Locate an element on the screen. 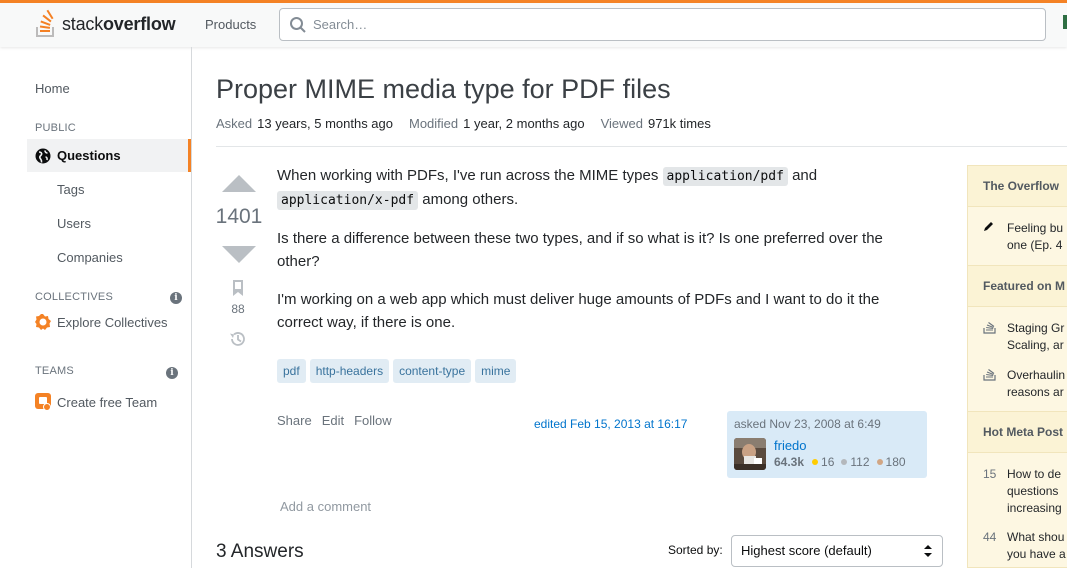 This screenshot has width=1067, height=568. tag-content-type: content-type is located at coordinates (432, 371).